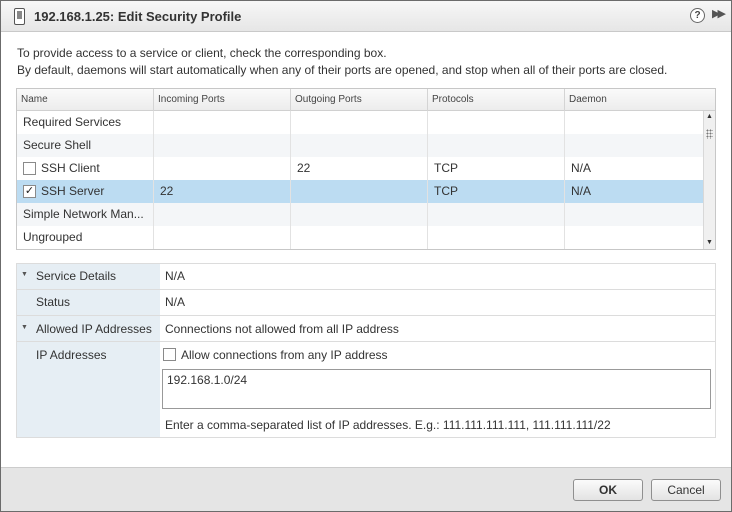  Describe the element at coordinates (175, 276) in the screenshot. I see `service-details-value: N/A` at that location.